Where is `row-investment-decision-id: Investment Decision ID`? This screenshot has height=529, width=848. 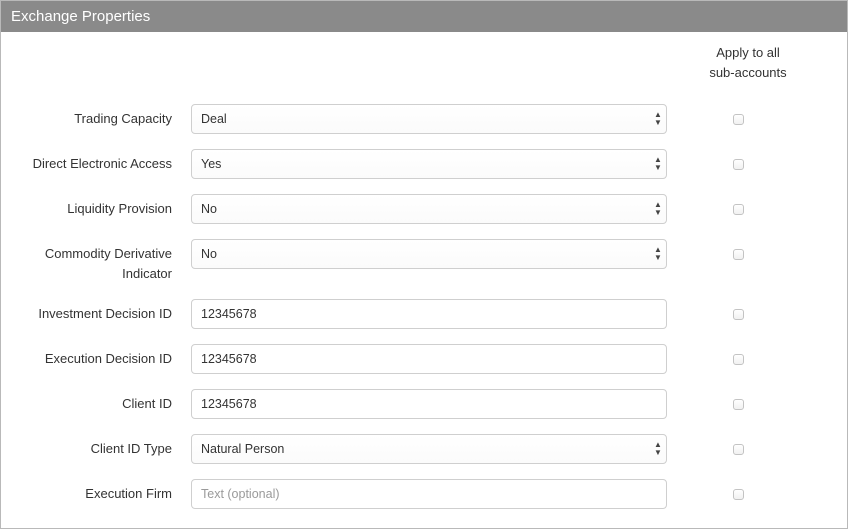 row-investment-decision-id: Investment Decision ID is located at coordinates (424, 314).